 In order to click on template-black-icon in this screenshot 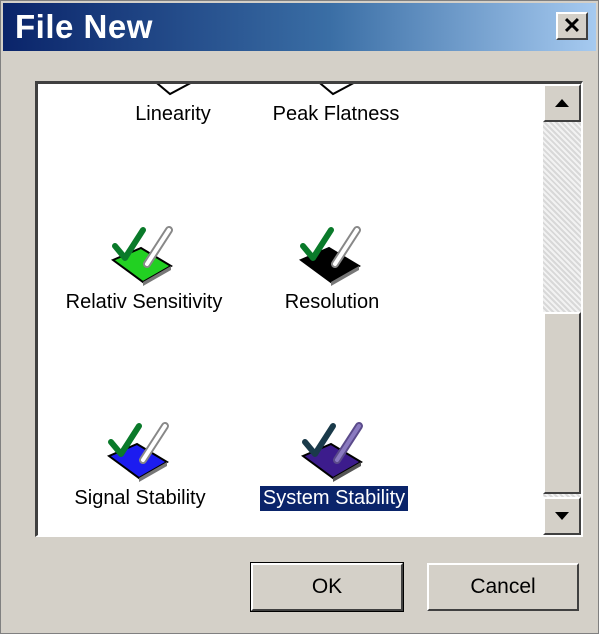, I will do `click(329, 256)`.